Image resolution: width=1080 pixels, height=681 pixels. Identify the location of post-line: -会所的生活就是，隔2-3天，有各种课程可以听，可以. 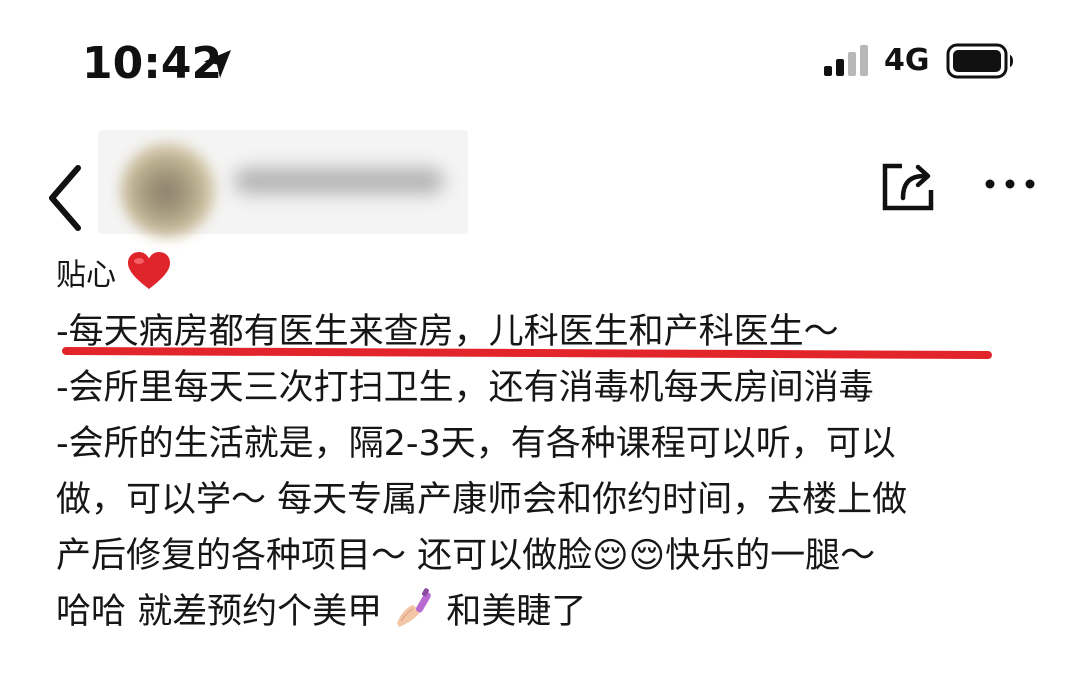
(476, 444).